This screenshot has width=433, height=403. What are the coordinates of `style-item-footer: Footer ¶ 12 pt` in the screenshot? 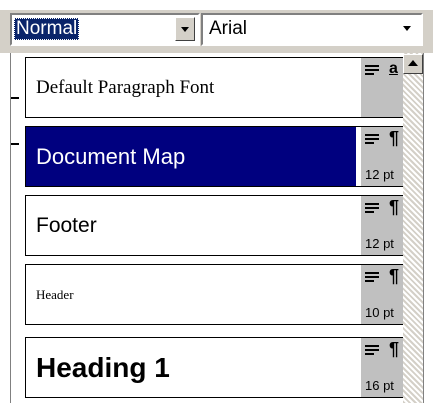 It's located at (218, 225).